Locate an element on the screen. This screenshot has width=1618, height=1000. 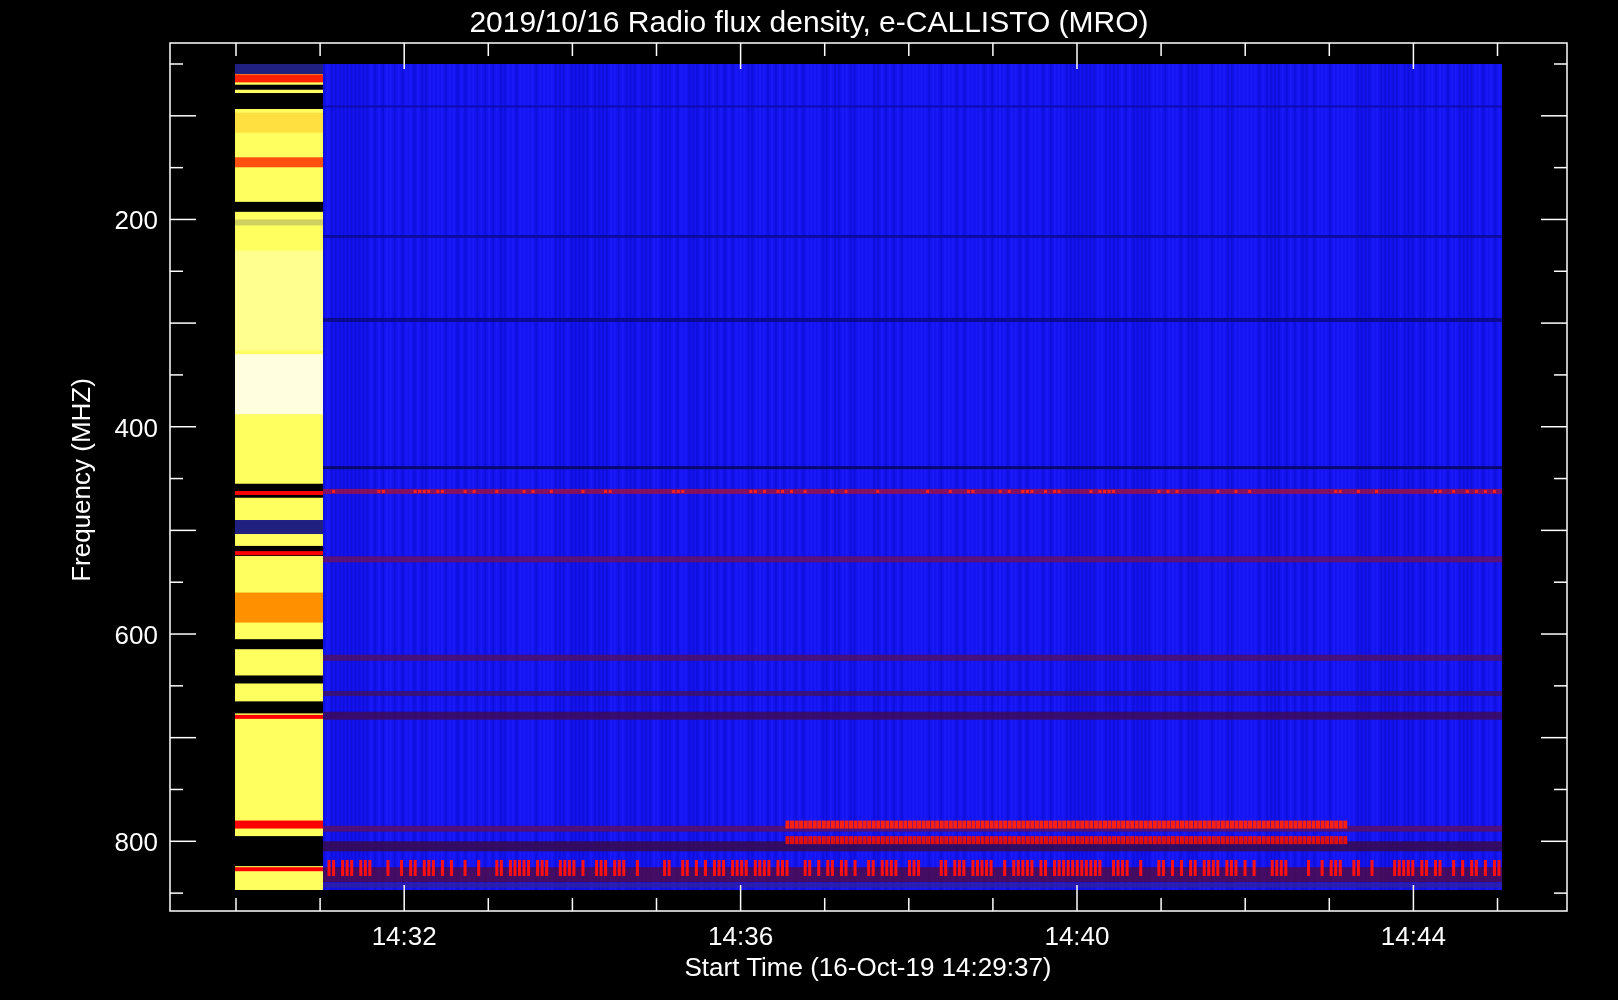
y-tick-label: 200 is located at coordinates (136, 220).